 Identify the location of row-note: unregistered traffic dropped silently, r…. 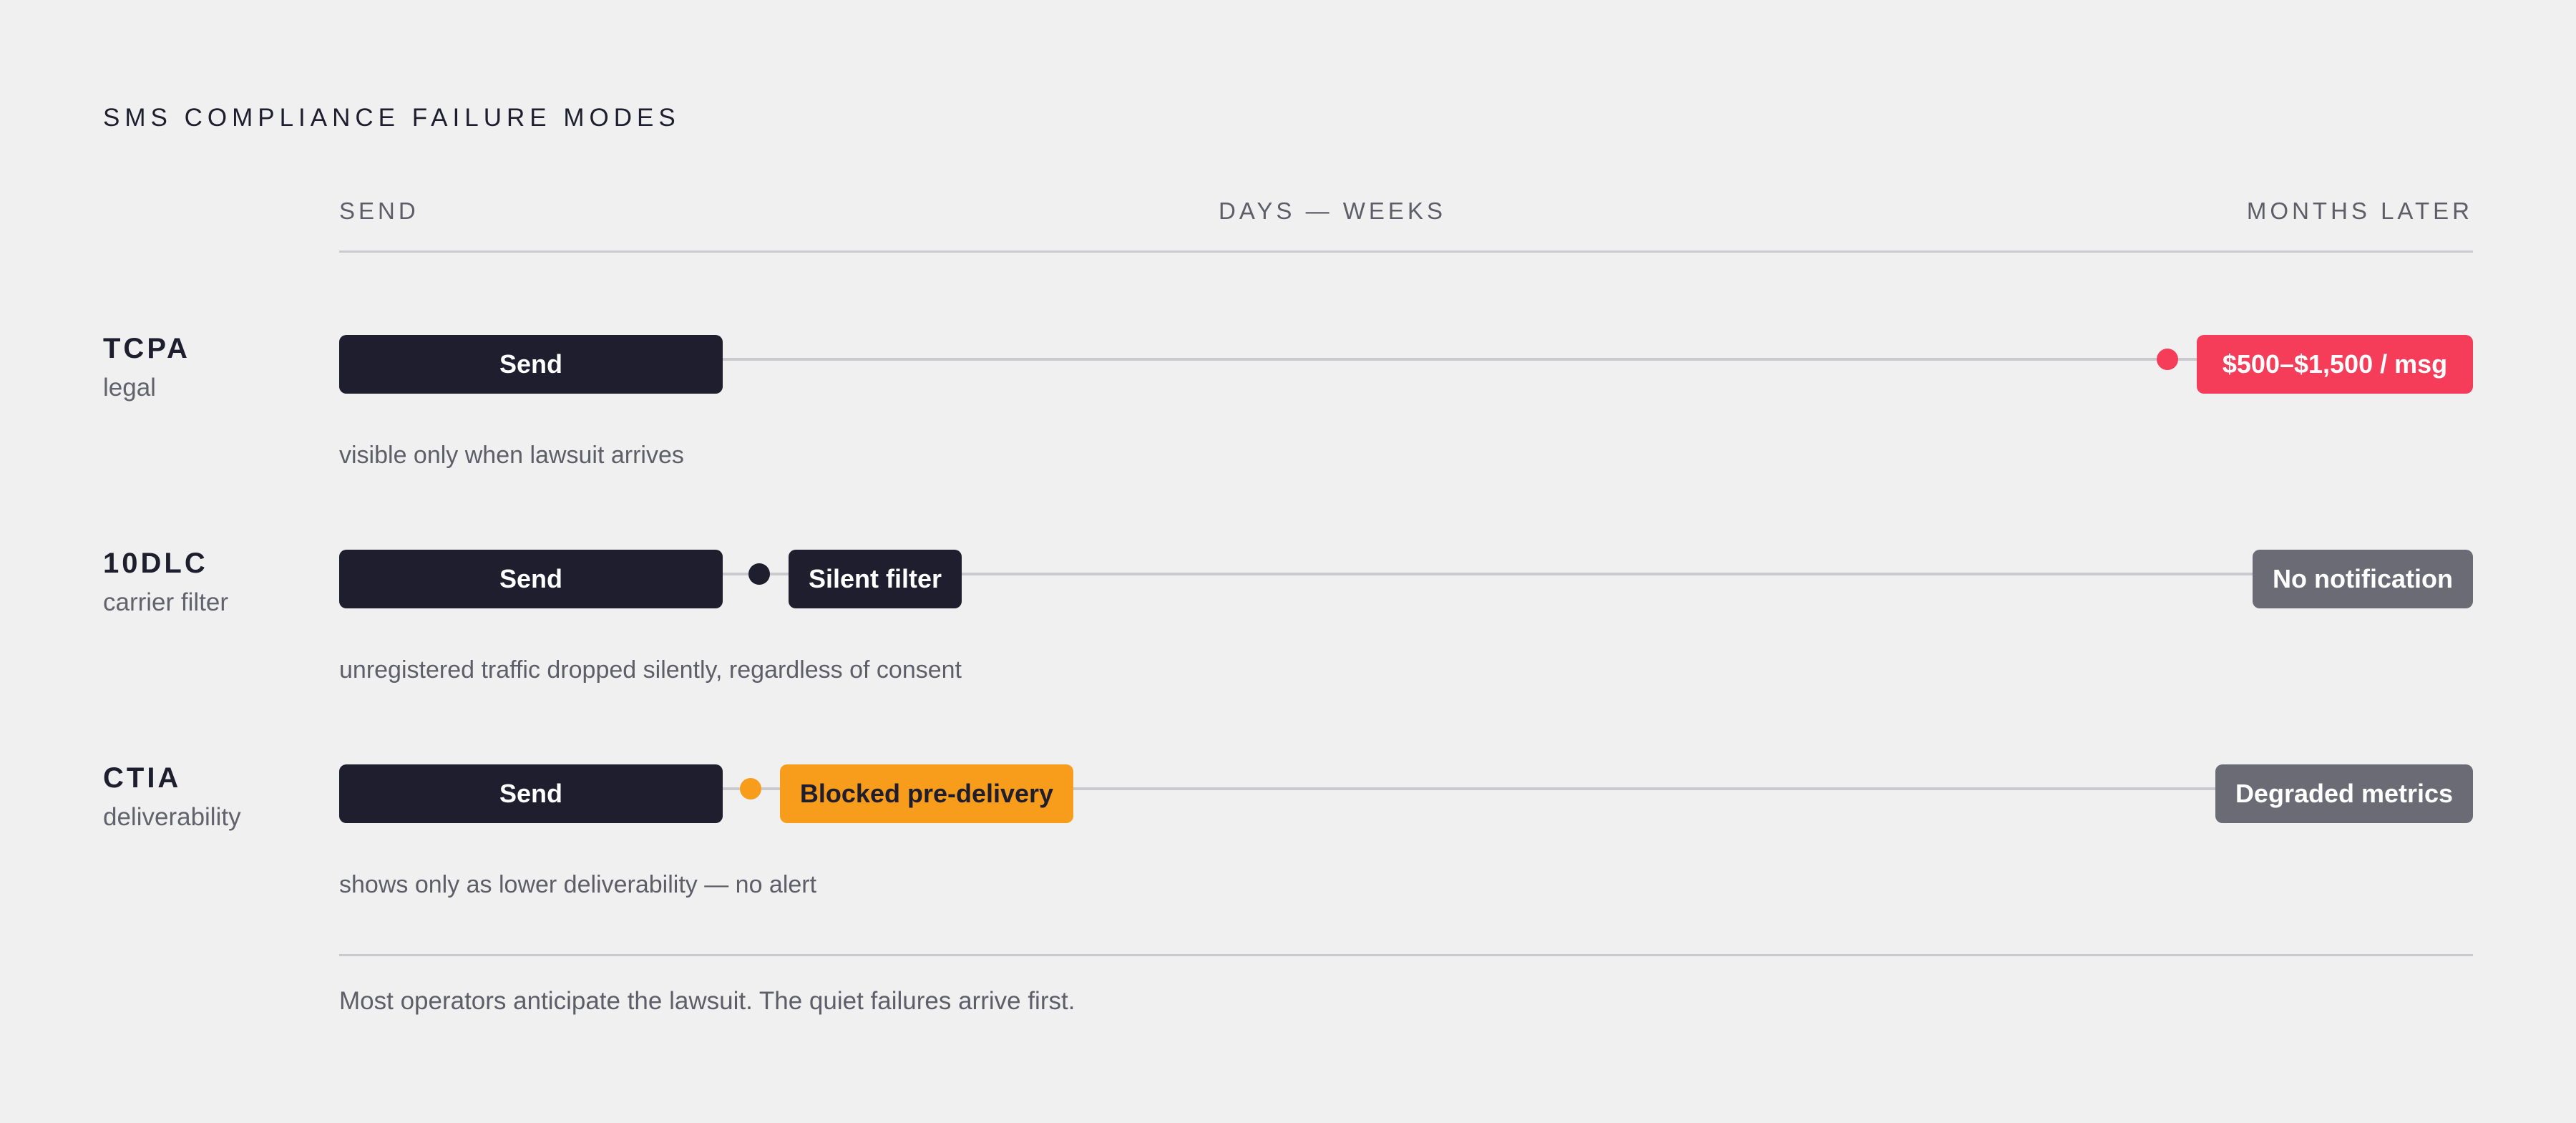
(650, 670).